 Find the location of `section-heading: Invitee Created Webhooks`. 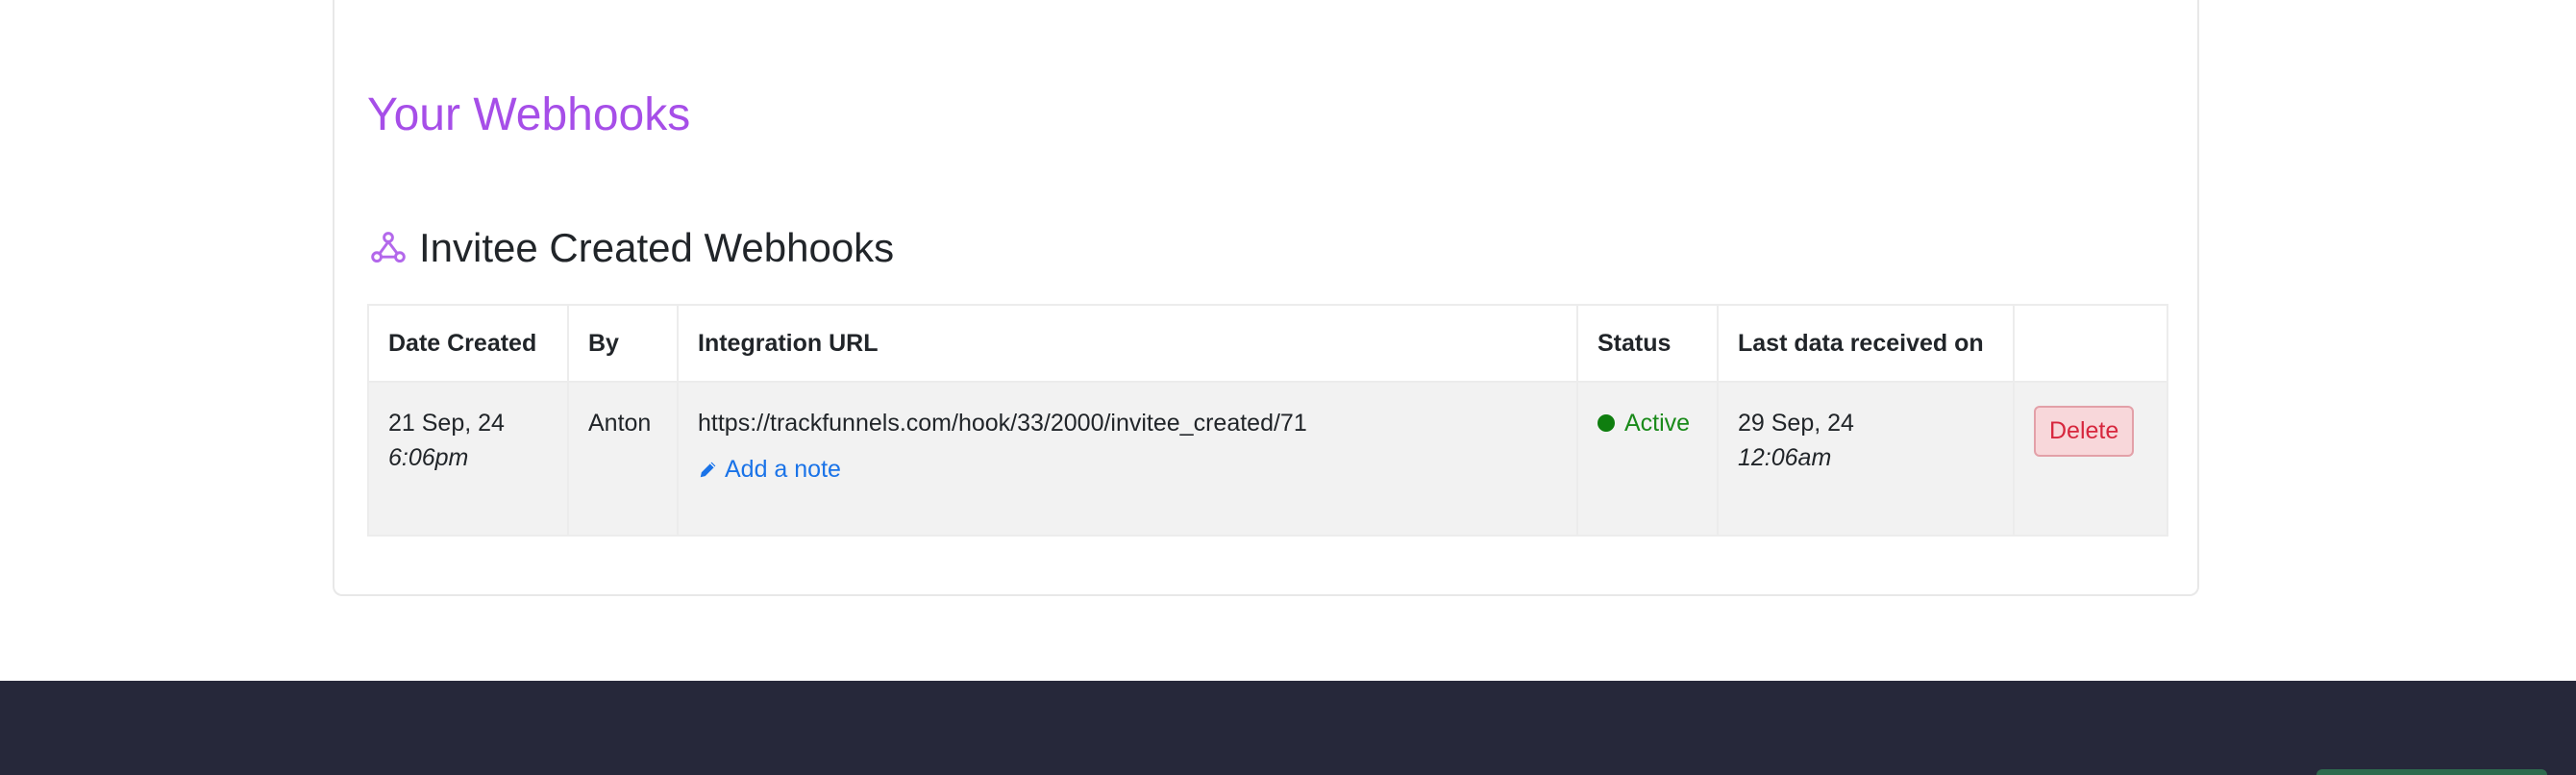

section-heading: Invitee Created Webhooks is located at coordinates (630, 248).